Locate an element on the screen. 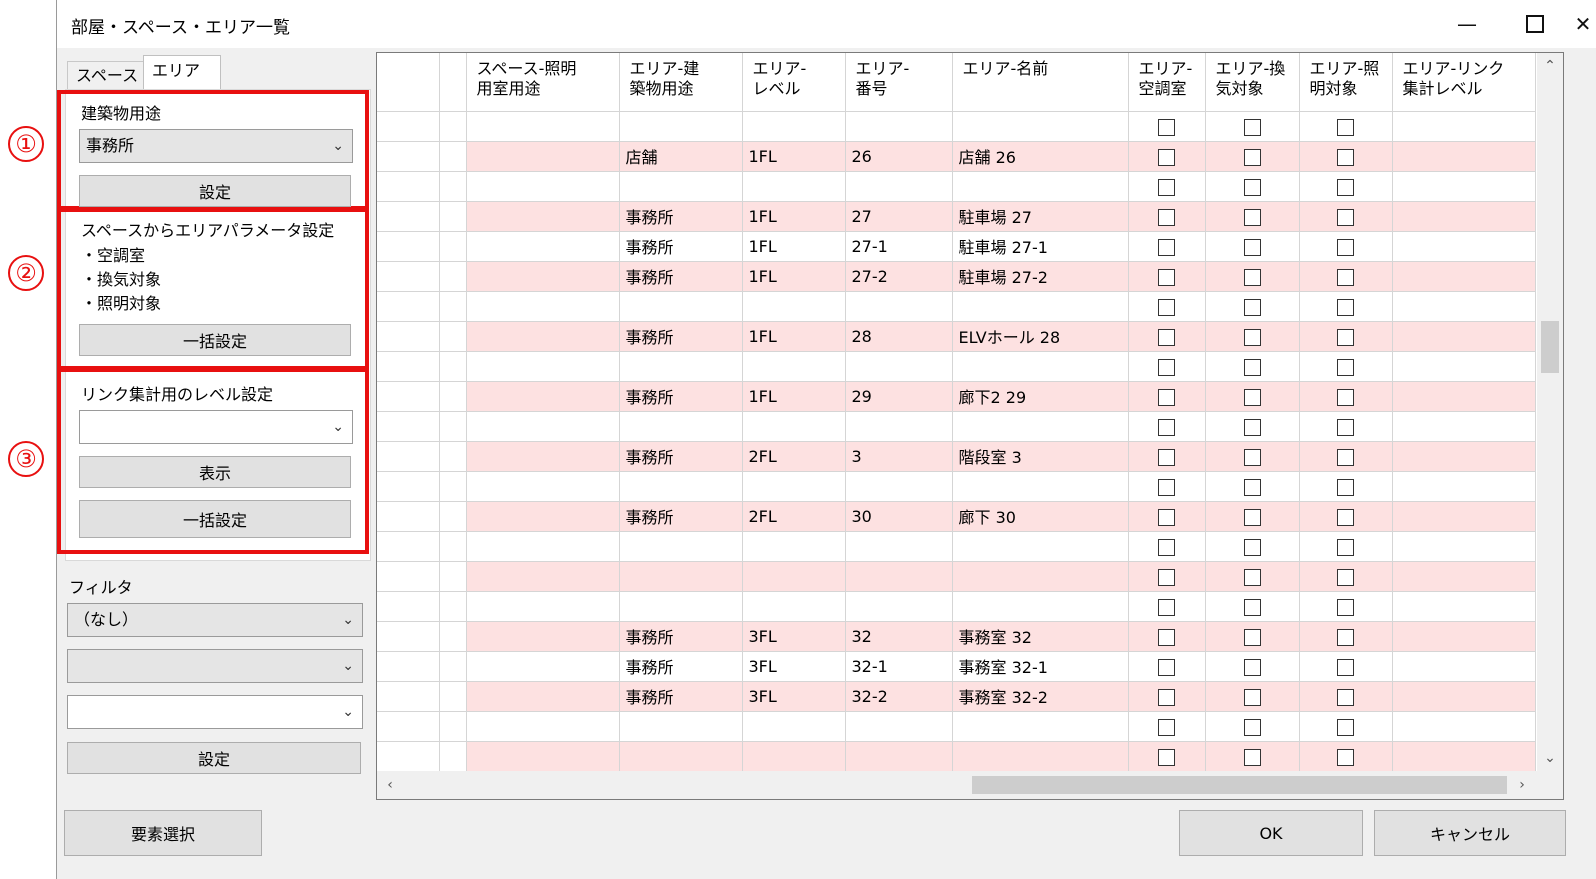  minimize-button: — is located at coordinates (1467, 24).